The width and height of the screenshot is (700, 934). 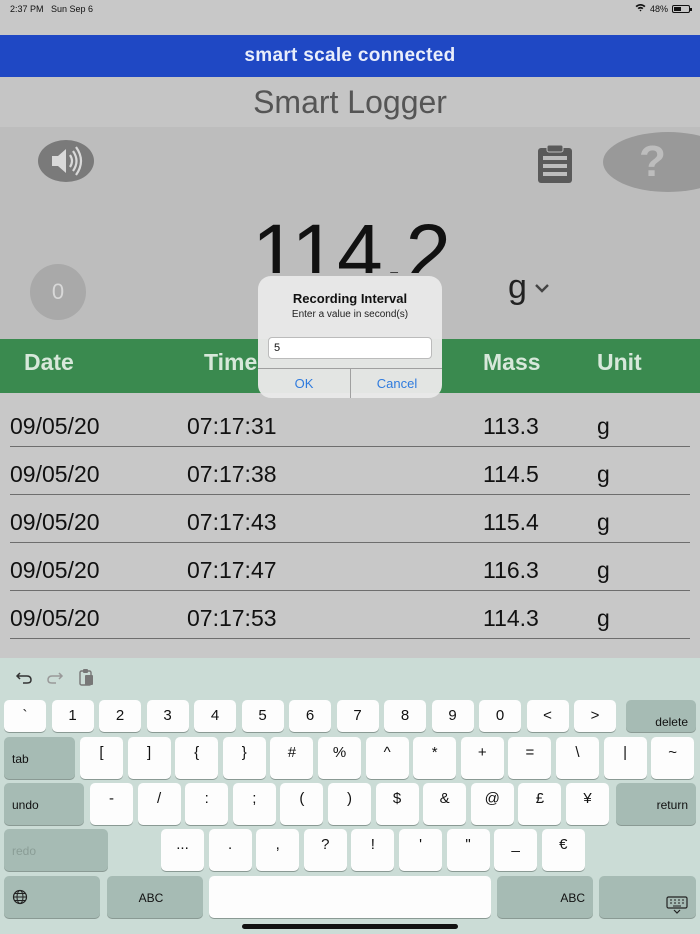 I want to click on key-row1-9: 9, so click(x=452, y=716).